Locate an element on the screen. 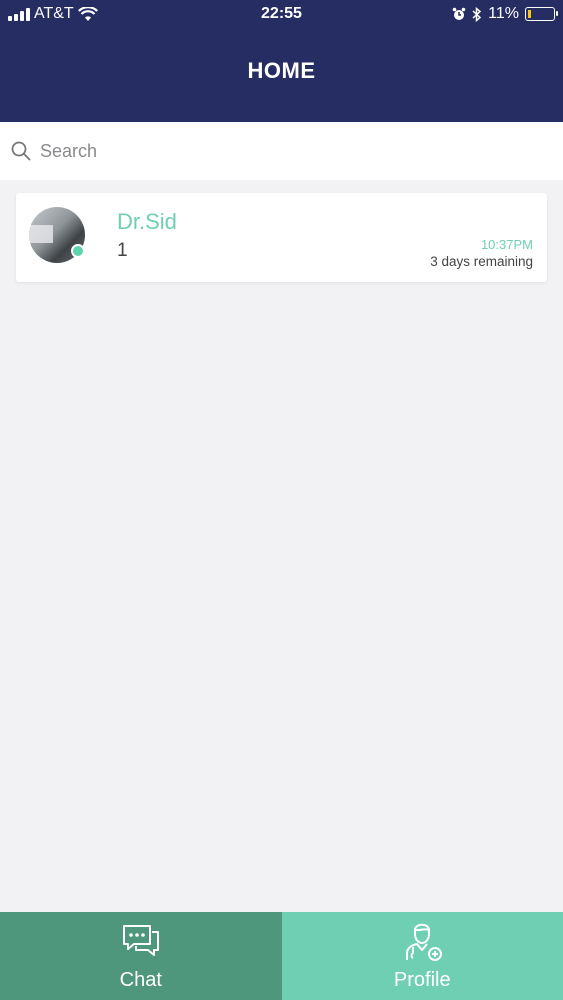 The image size is (563, 1000). chat-list-item: Dr.Sid 1 10:37PM 3 days remaining is located at coordinates (281, 237).